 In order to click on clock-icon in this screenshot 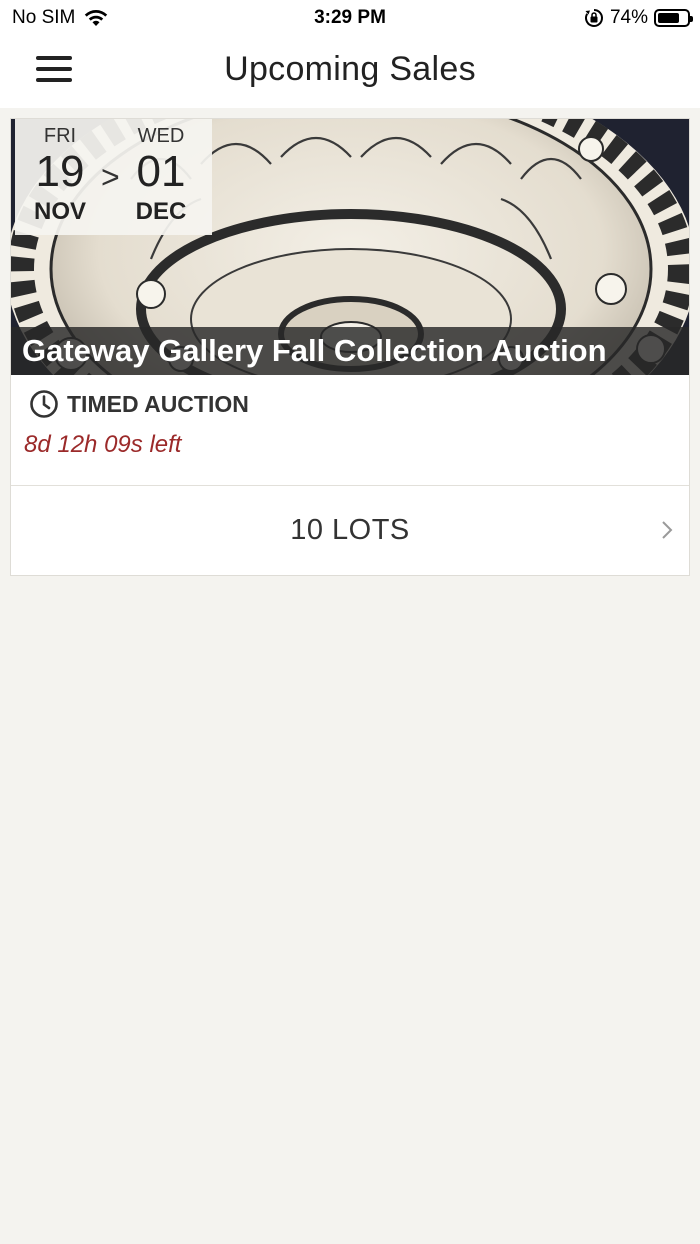, I will do `click(44, 404)`.